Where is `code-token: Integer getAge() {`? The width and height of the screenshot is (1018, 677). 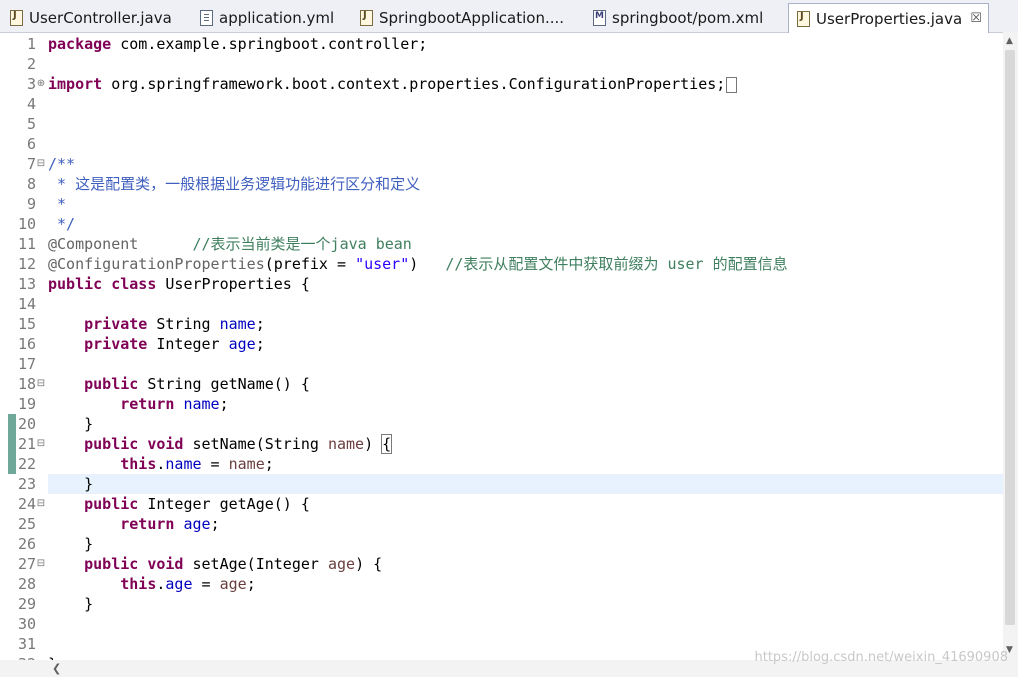
code-token: Integer getAge() { is located at coordinates (224, 504).